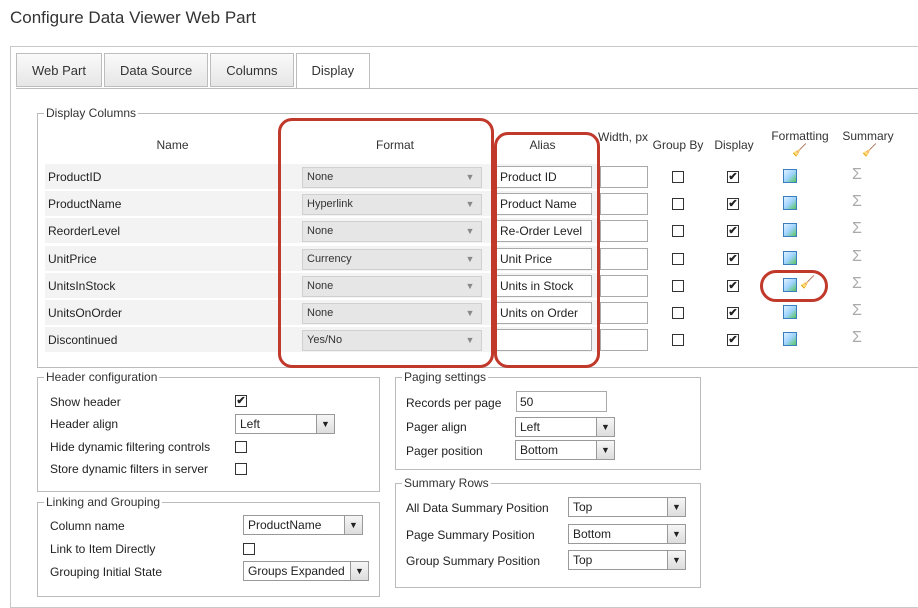  Describe the element at coordinates (446, 483) in the screenshot. I see `summary-rows-legend: Summary Rows` at that location.